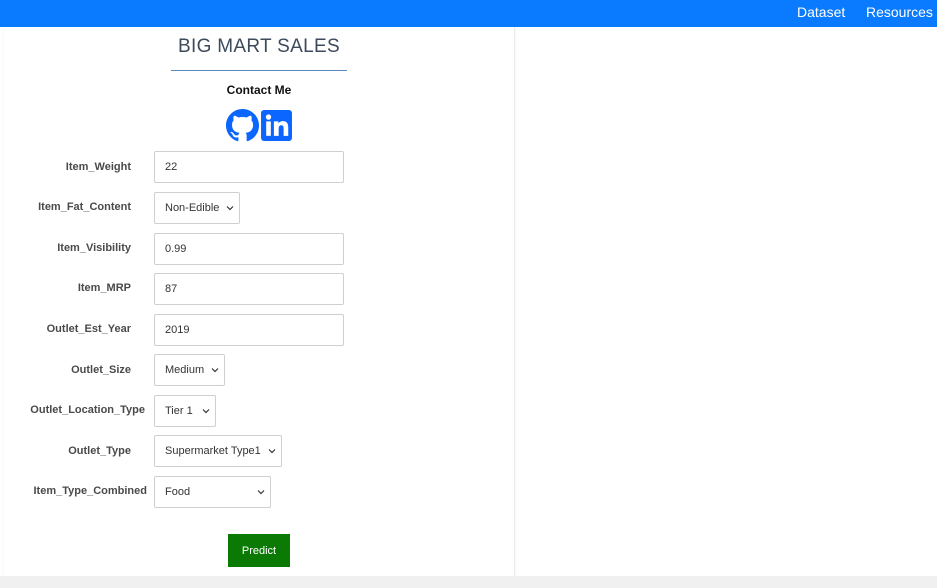 The width and height of the screenshot is (937, 588). I want to click on outlet-type-value: Supermarket Type1, so click(213, 451).